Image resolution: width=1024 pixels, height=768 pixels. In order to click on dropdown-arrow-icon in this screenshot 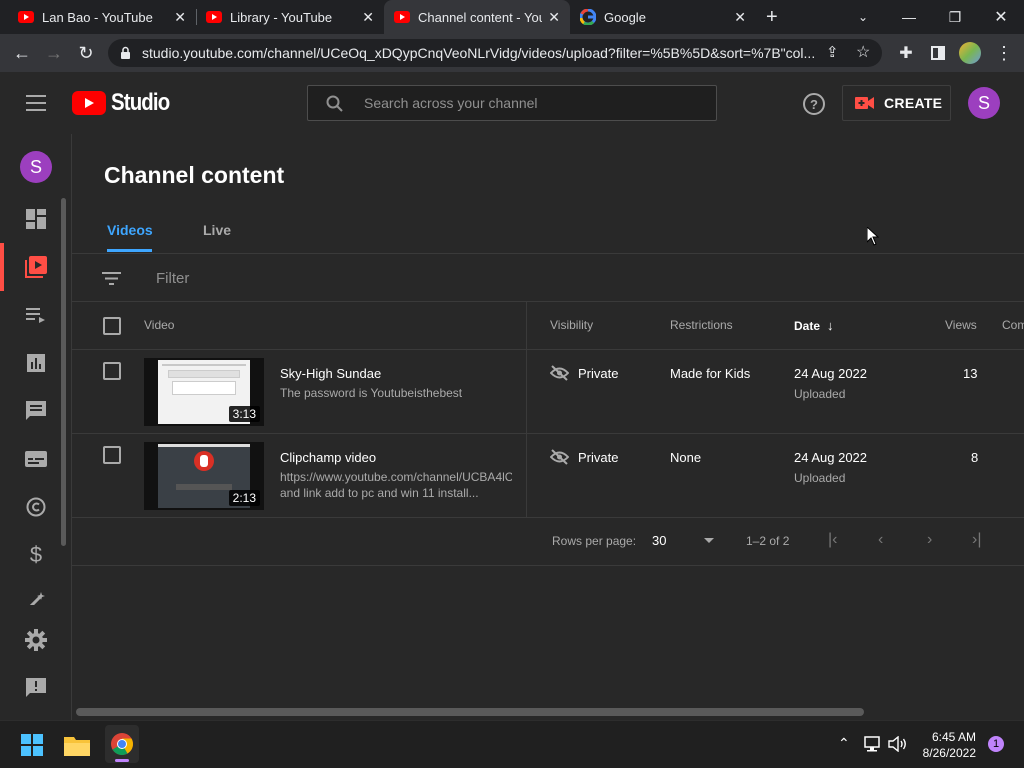, I will do `click(709, 540)`.